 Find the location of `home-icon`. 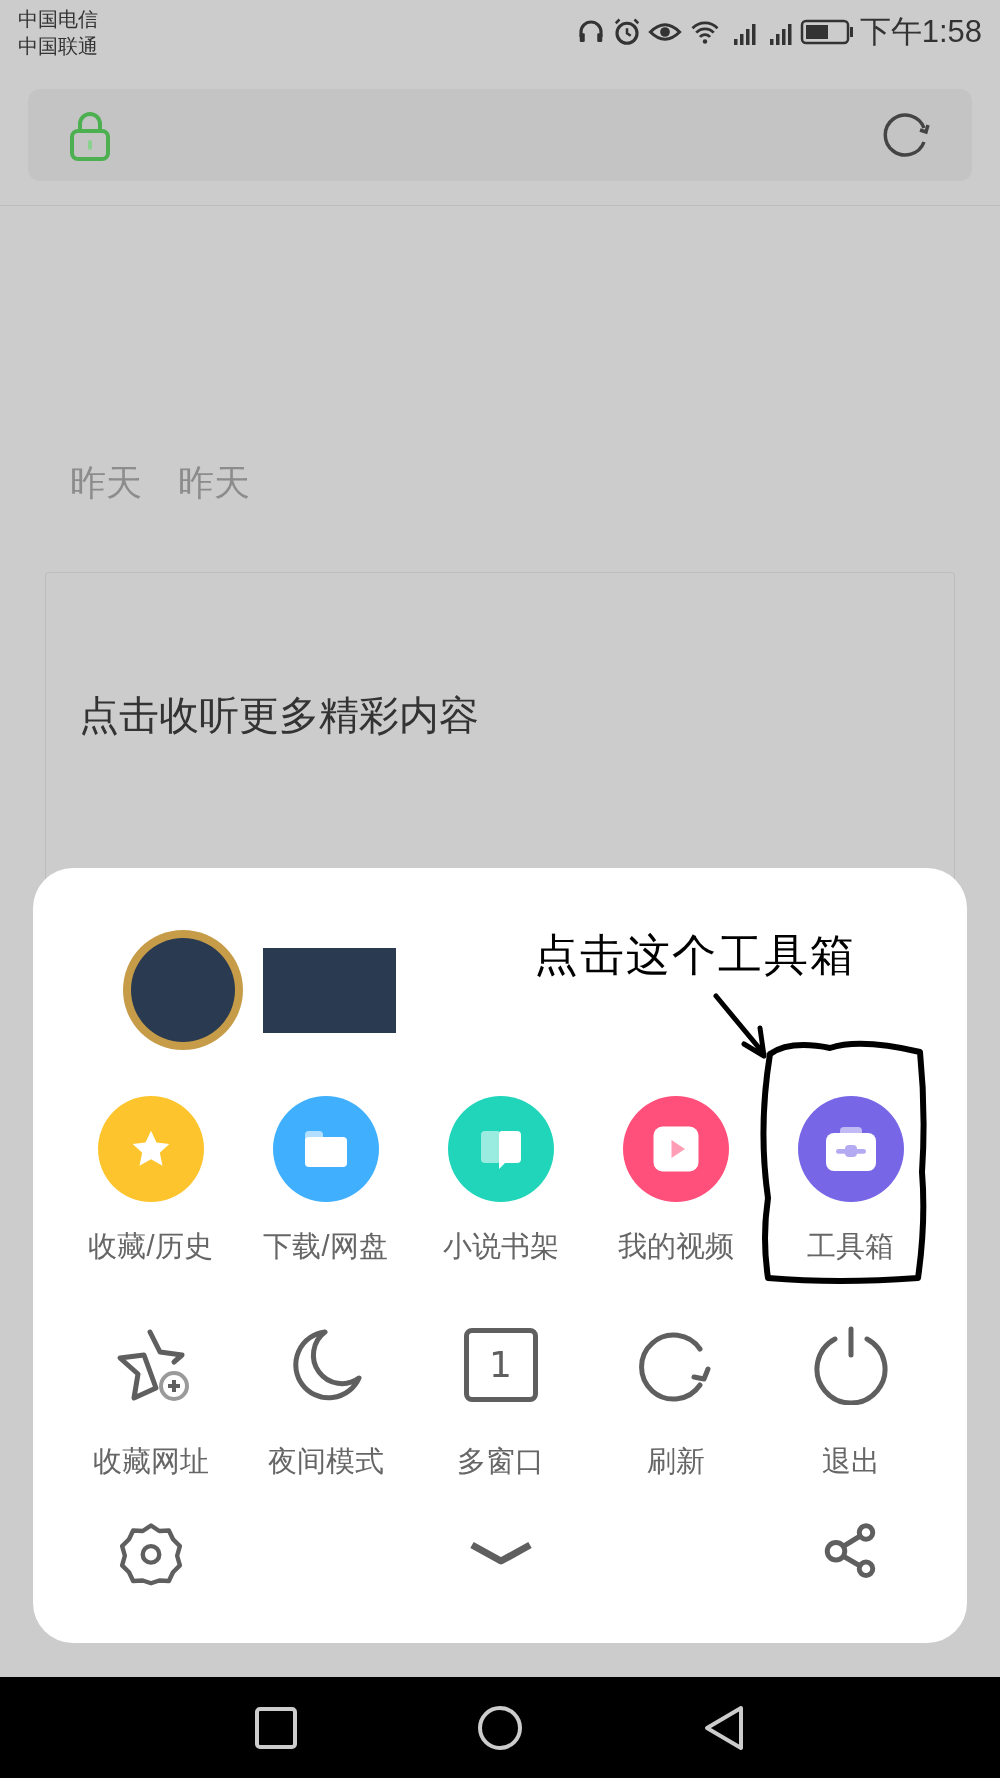

home-icon is located at coordinates (500, 1727).